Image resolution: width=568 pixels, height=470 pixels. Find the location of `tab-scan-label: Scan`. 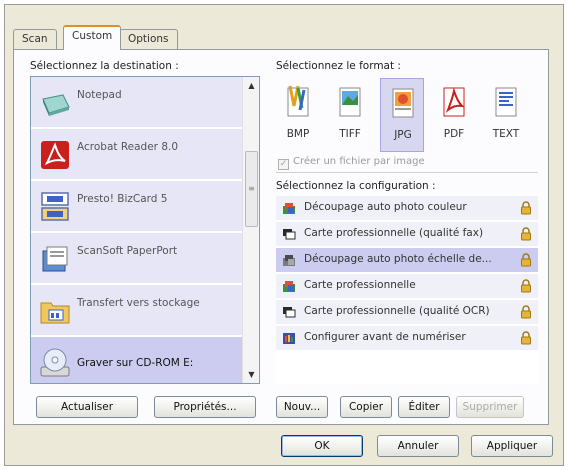

tab-scan-label: Scan is located at coordinates (35, 39).